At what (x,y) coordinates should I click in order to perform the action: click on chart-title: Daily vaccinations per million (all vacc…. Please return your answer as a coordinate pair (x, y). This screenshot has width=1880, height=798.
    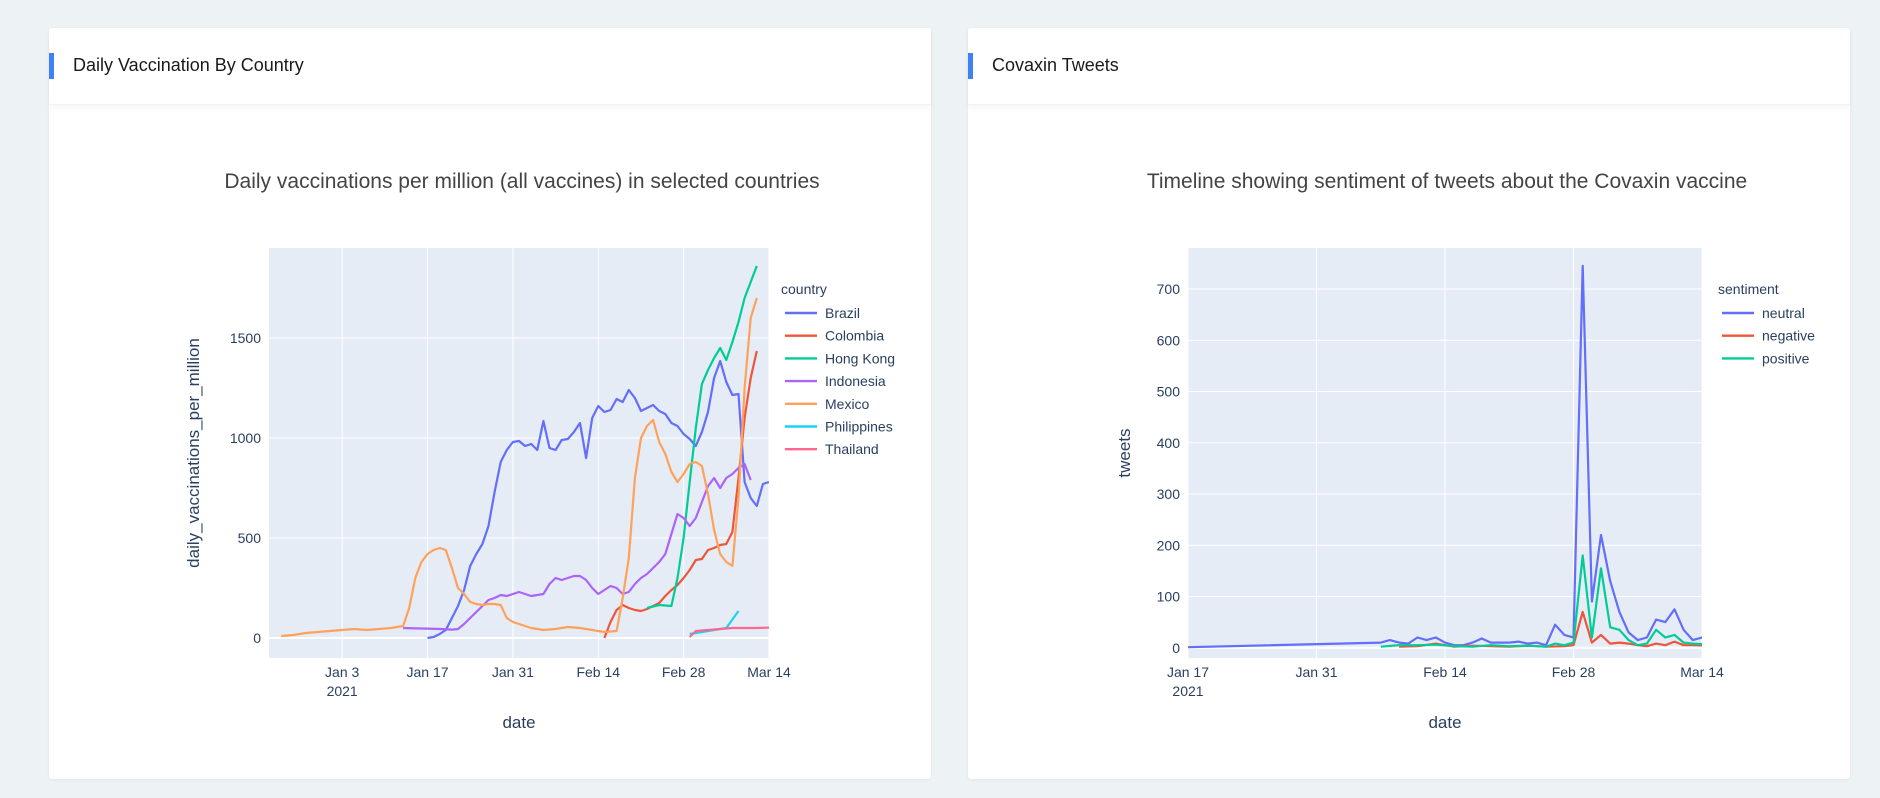
    Looking at the image, I should click on (521, 181).